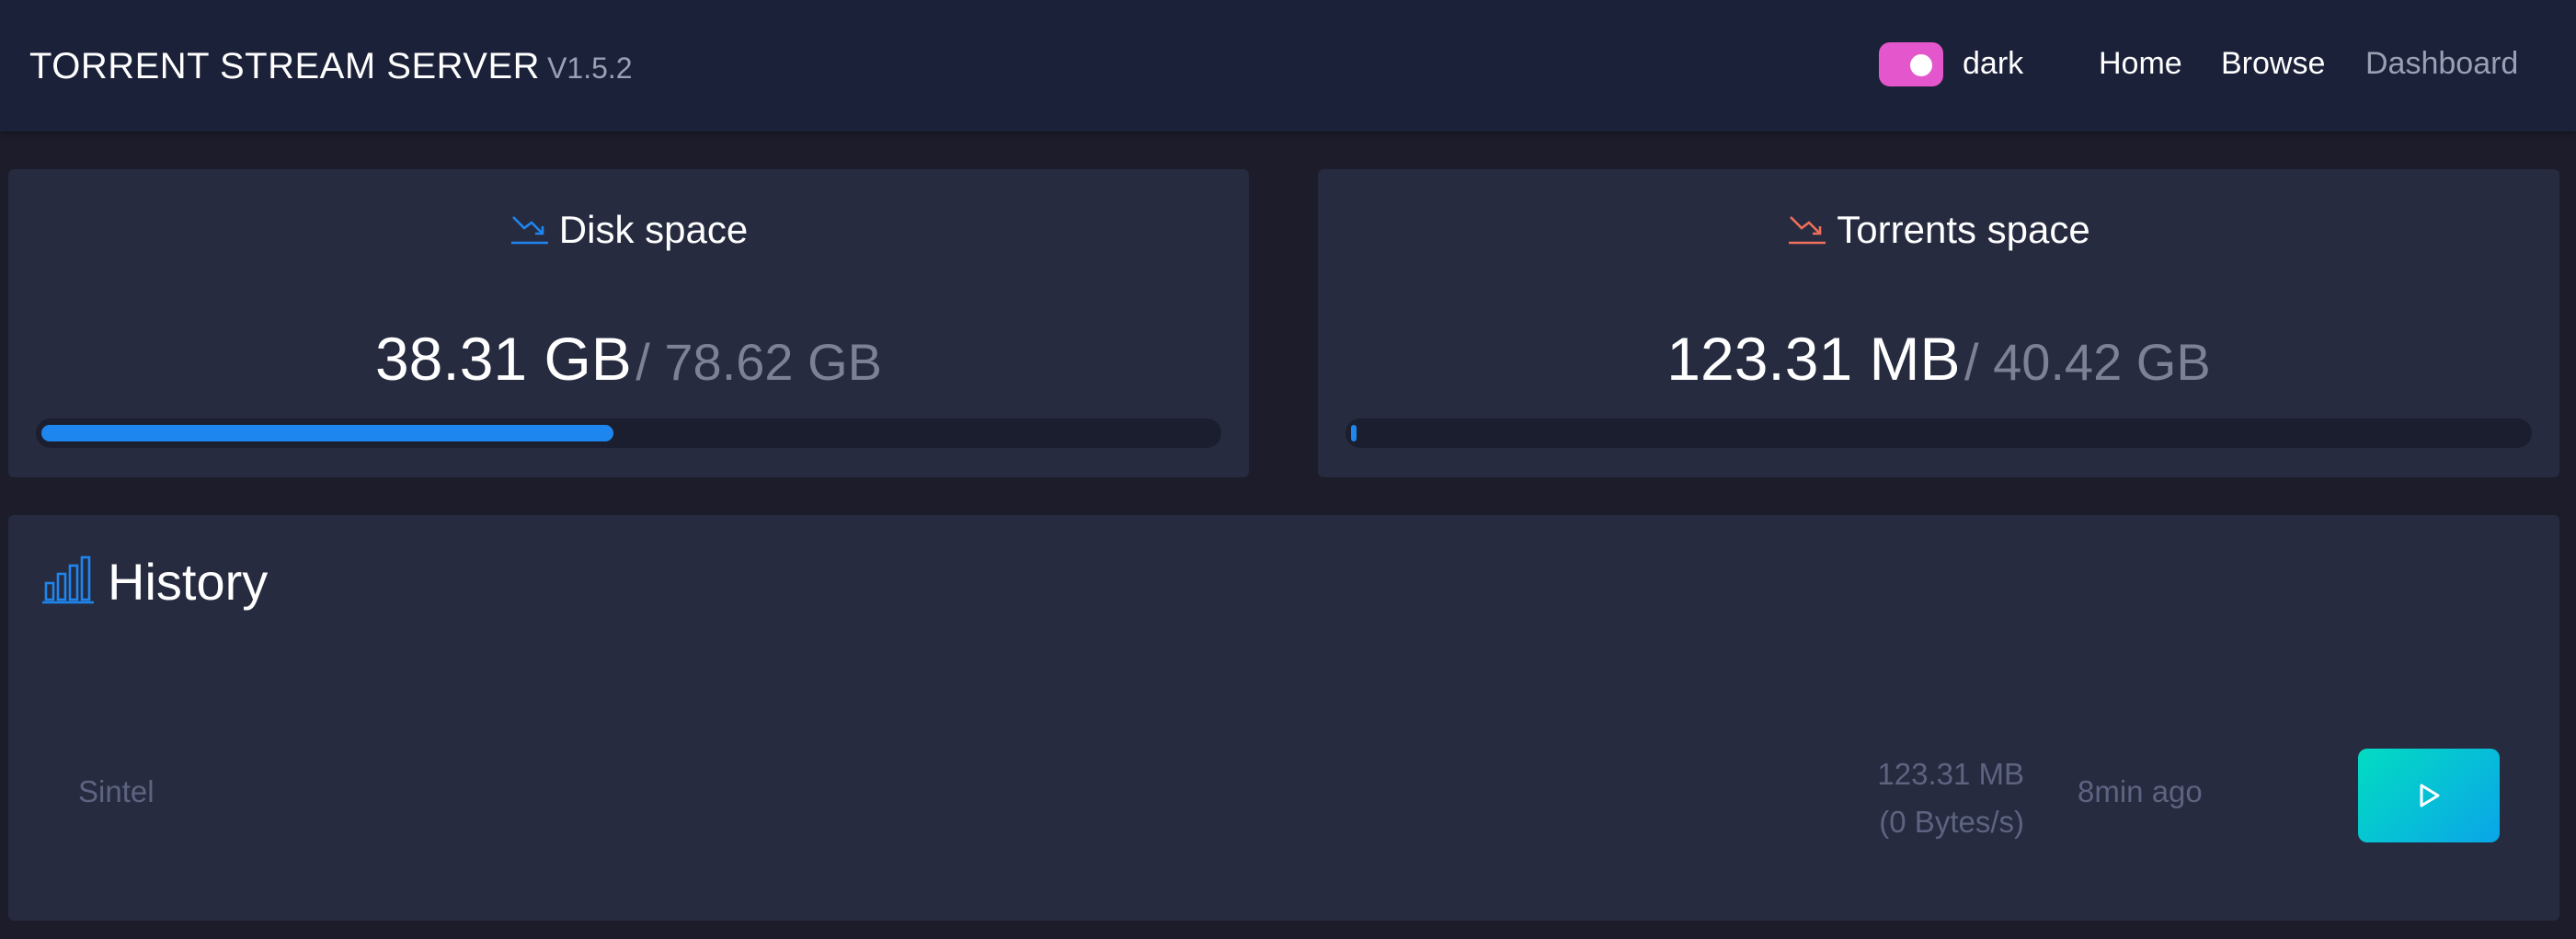  I want to click on disk-used: 38.31 GB, so click(503, 359).